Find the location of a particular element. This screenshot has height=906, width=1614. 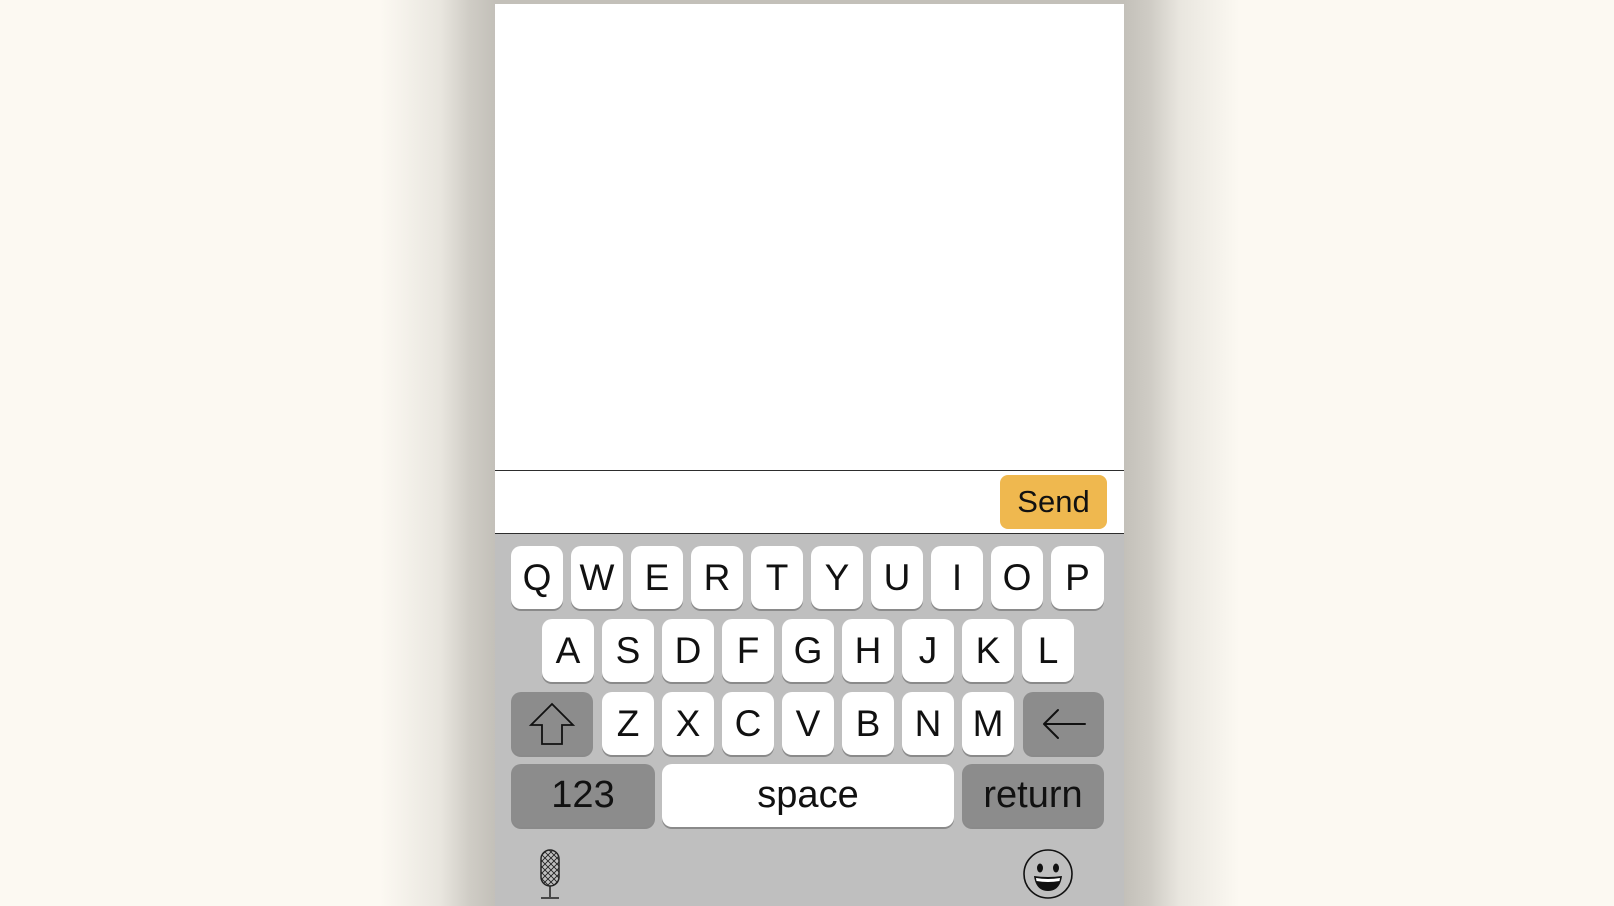

microphone-icon is located at coordinates (550, 874).